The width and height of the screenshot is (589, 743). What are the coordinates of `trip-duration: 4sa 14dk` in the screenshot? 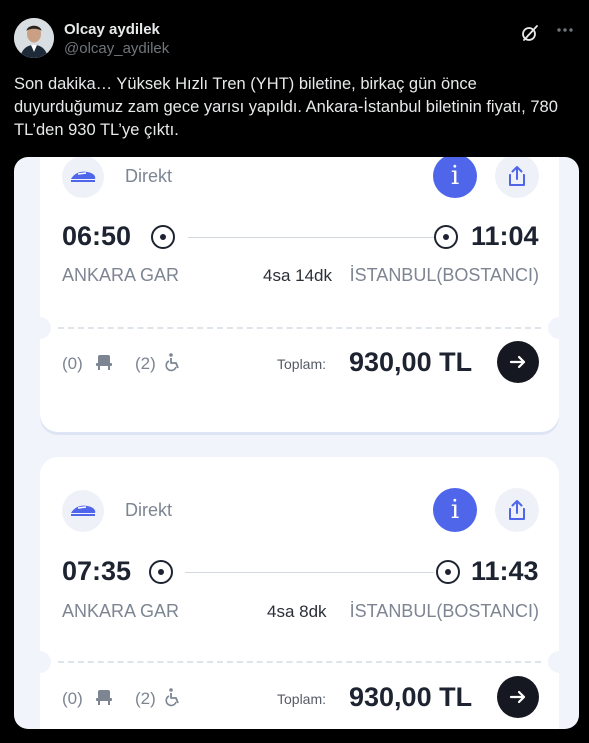 It's located at (297, 275).